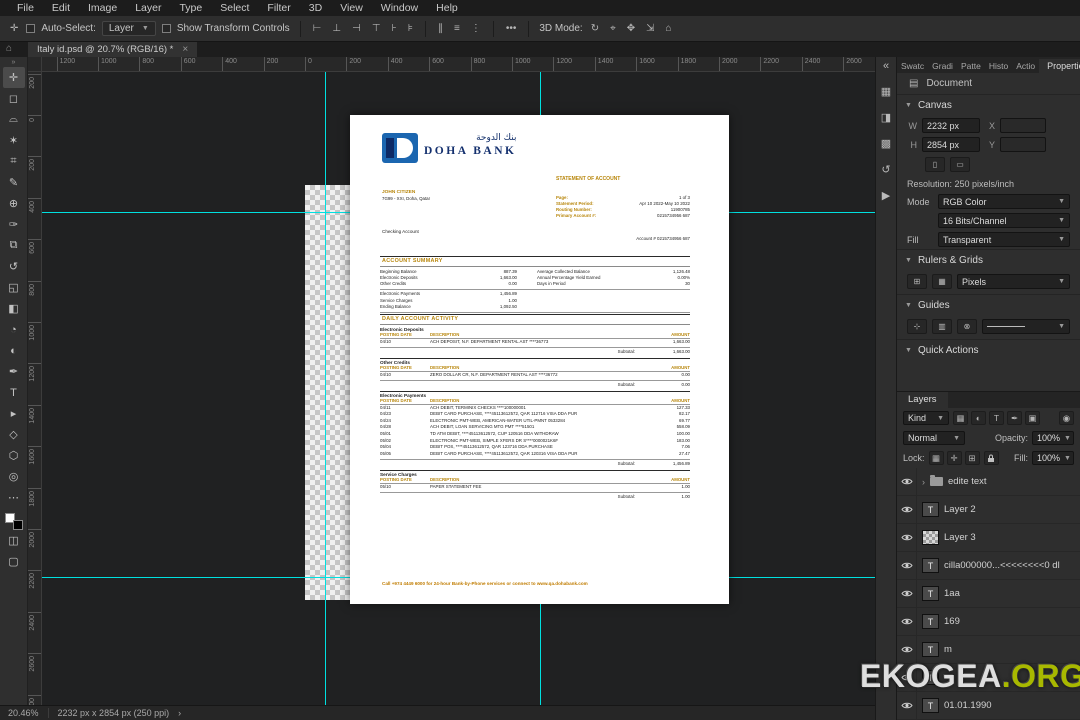 The width and height of the screenshot is (1080, 720). I want to click on auto-select-dropdown: Layer ▼, so click(128, 28).